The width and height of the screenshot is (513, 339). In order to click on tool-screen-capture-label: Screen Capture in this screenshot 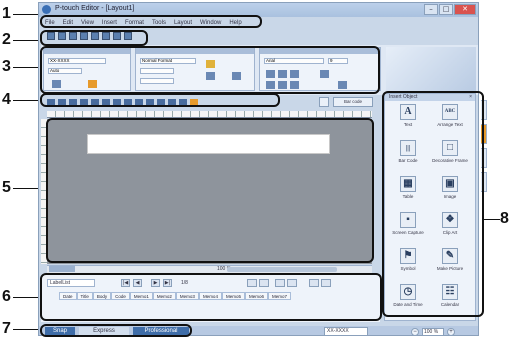, I will do `click(408, 232)`.